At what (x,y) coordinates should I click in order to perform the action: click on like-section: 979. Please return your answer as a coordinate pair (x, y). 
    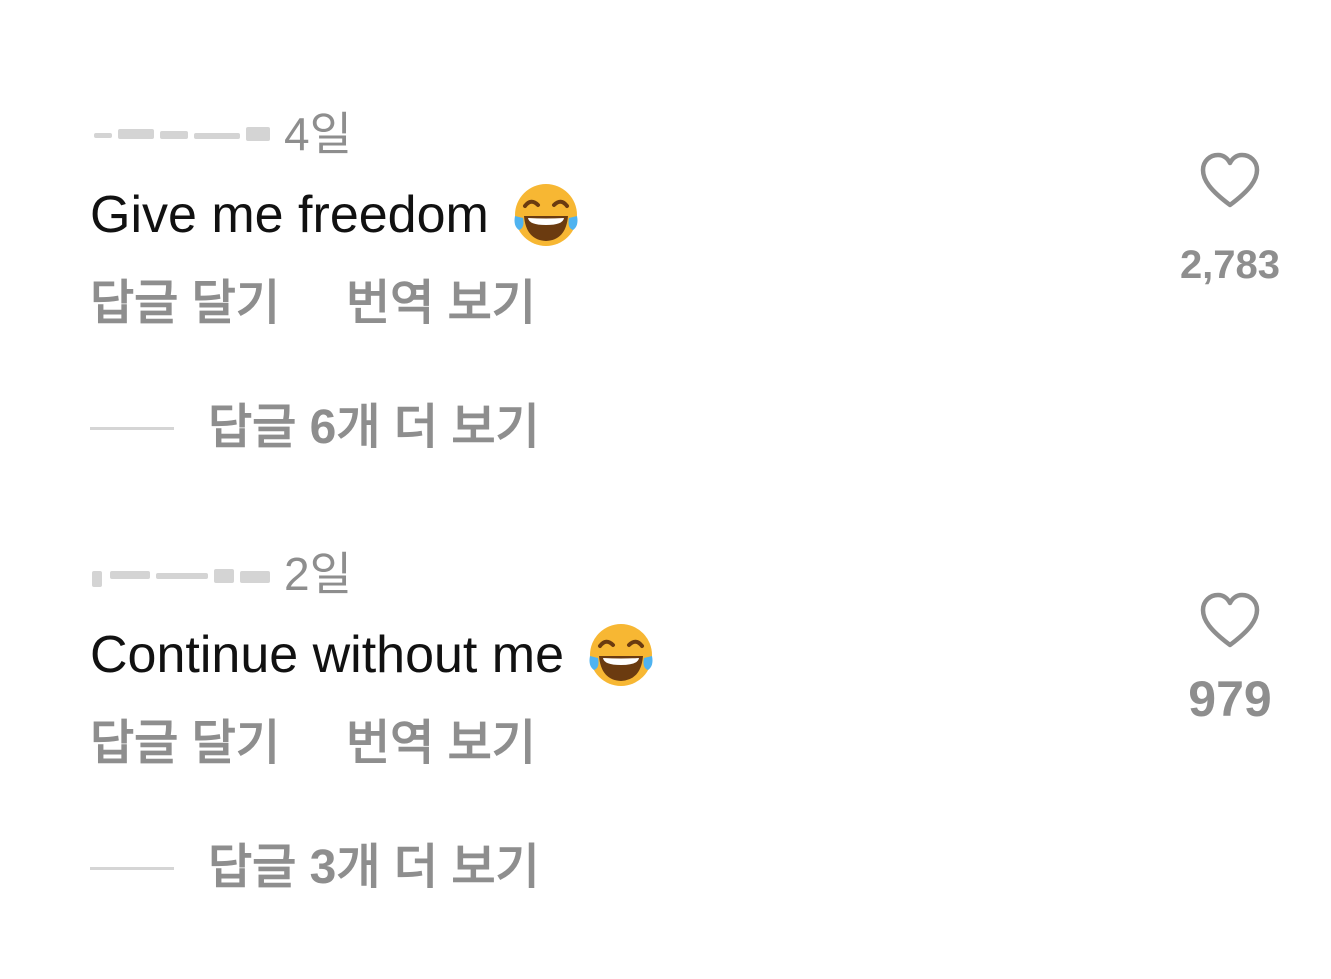
    Looking at the image, I should click on (1230, 657).